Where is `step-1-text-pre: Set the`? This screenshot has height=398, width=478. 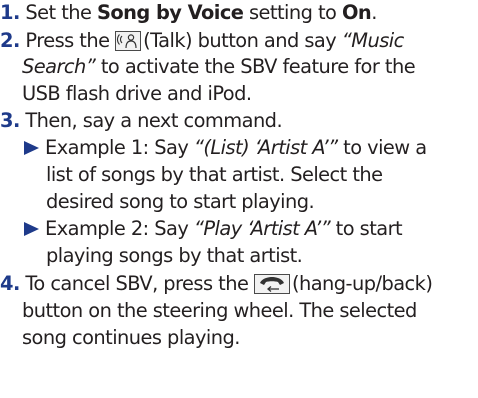
step-1-text-pre: Set the is located at coordinates (61, 12).